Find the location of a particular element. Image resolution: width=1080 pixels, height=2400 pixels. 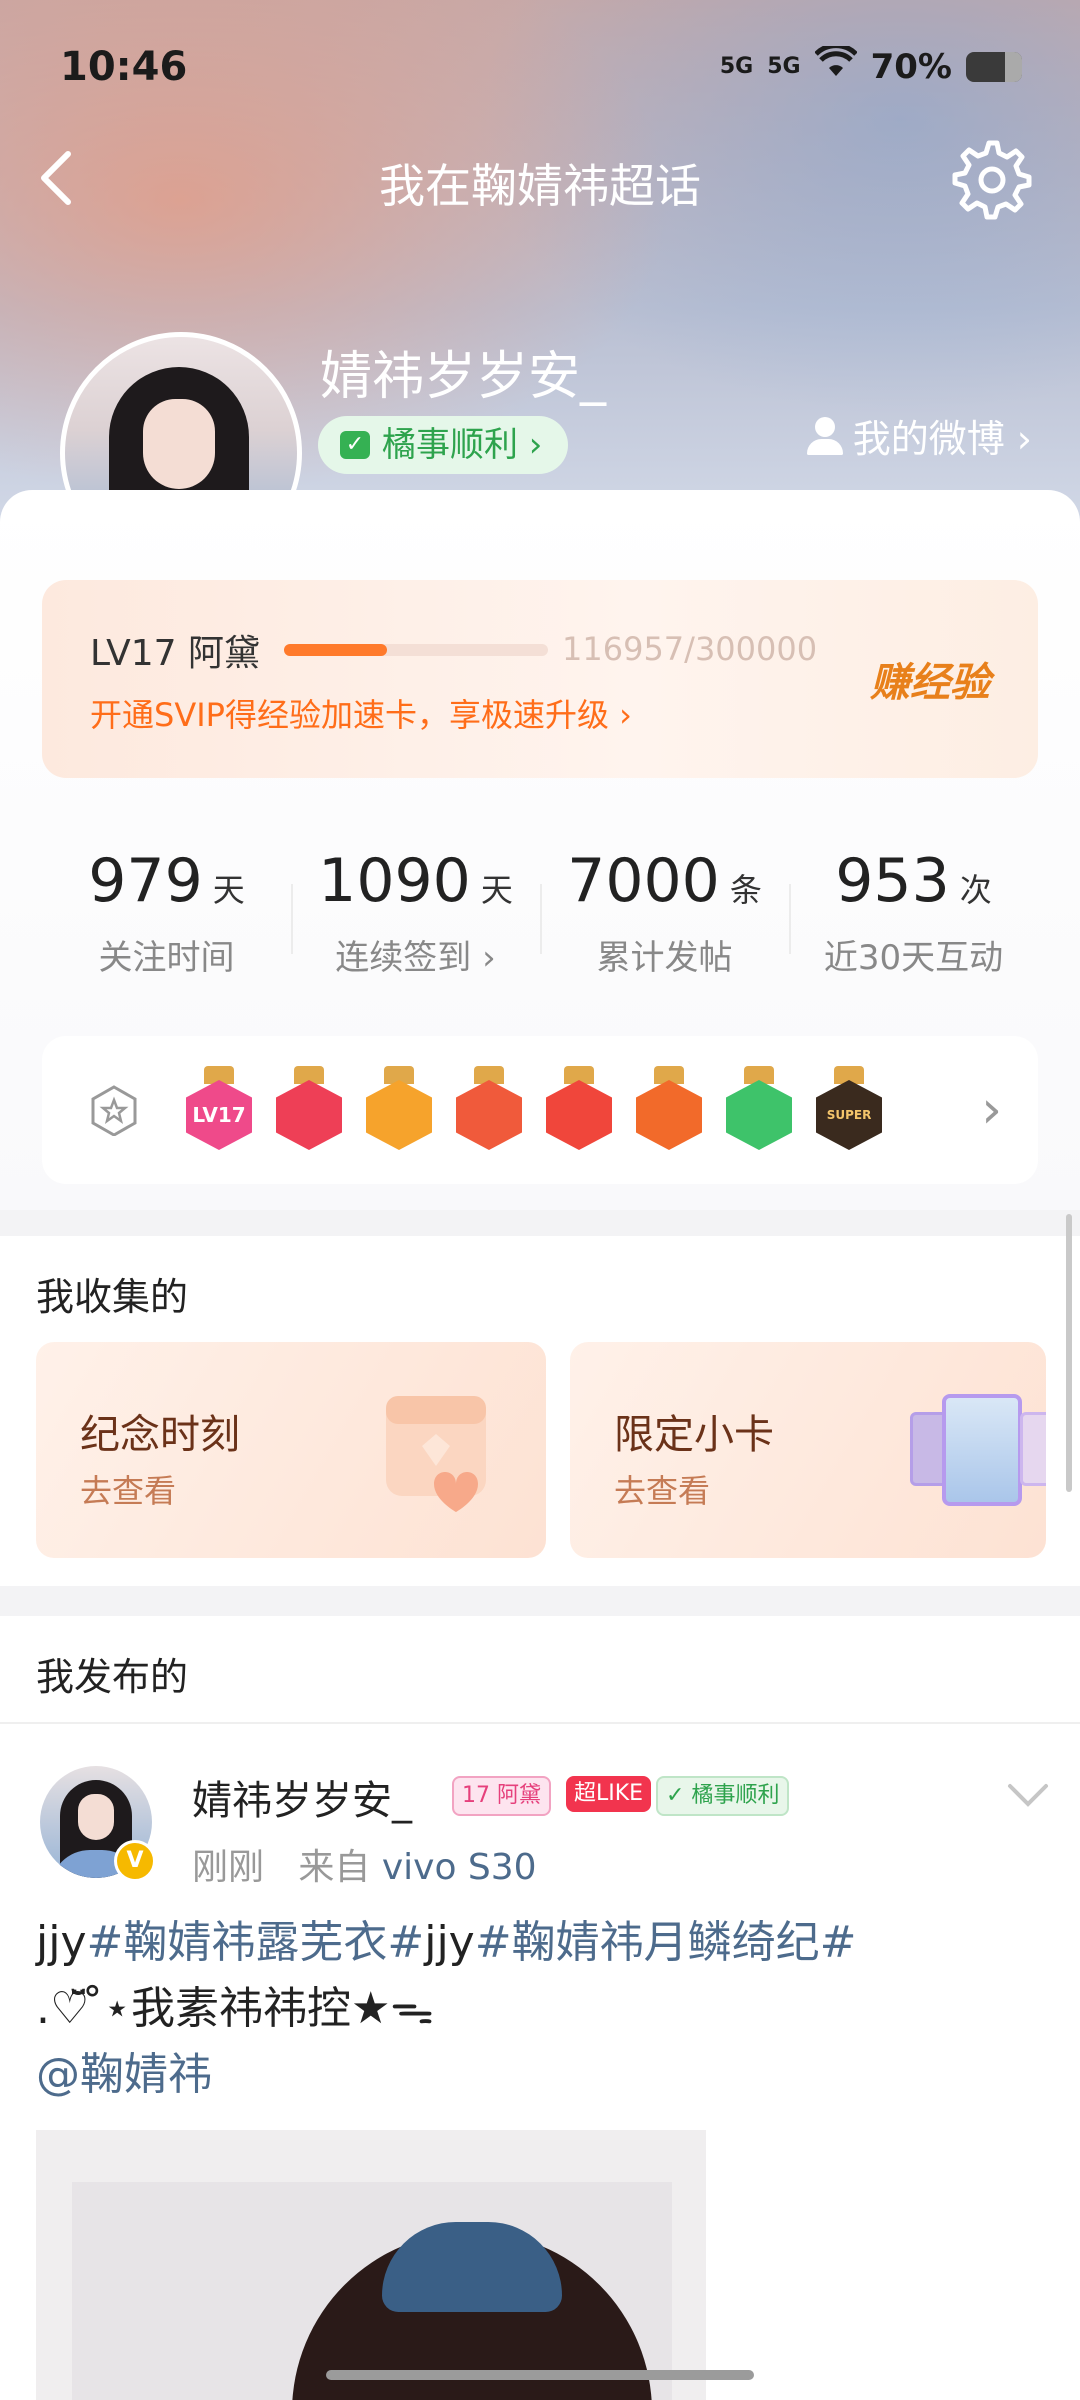

stat-label: 累计发帖 is located at coordinates (664, 958).